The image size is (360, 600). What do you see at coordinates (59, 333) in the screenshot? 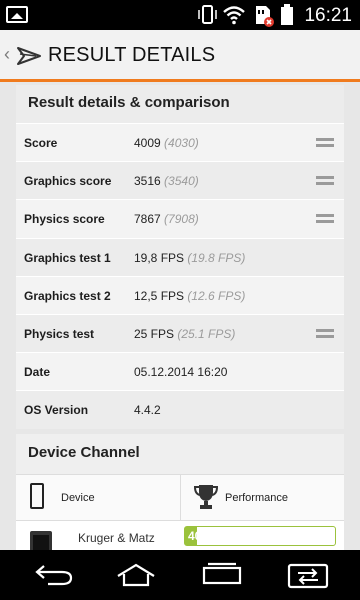
I see `row-label: Physics test` at bounding box center [59, 333].